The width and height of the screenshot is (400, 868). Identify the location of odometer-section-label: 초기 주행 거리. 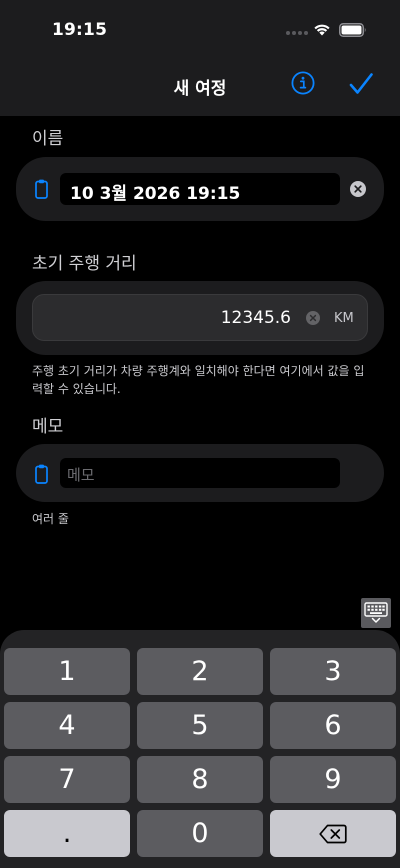
(84, 264).